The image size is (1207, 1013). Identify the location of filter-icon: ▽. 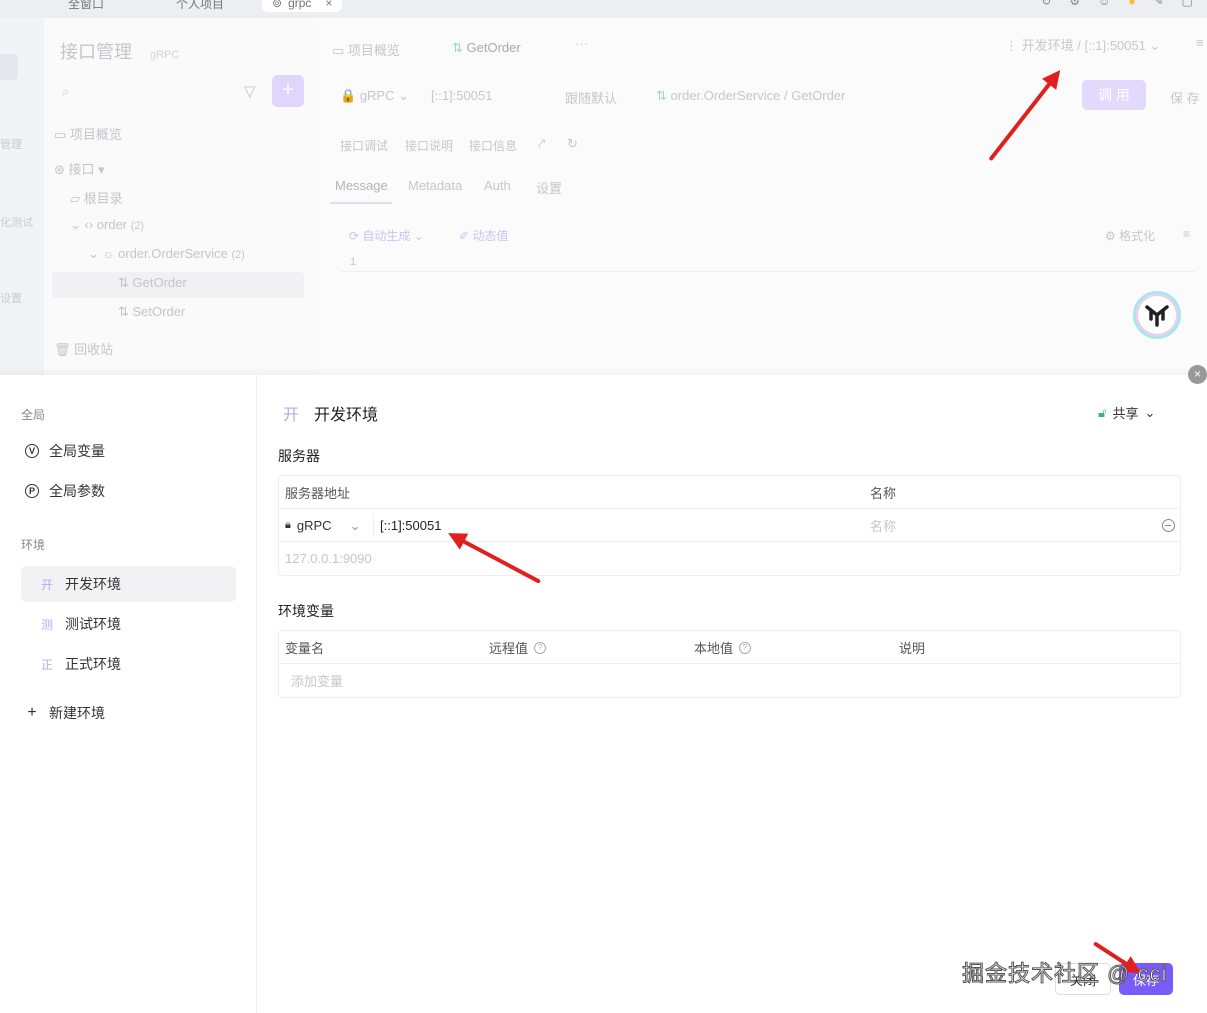
(250, 91).